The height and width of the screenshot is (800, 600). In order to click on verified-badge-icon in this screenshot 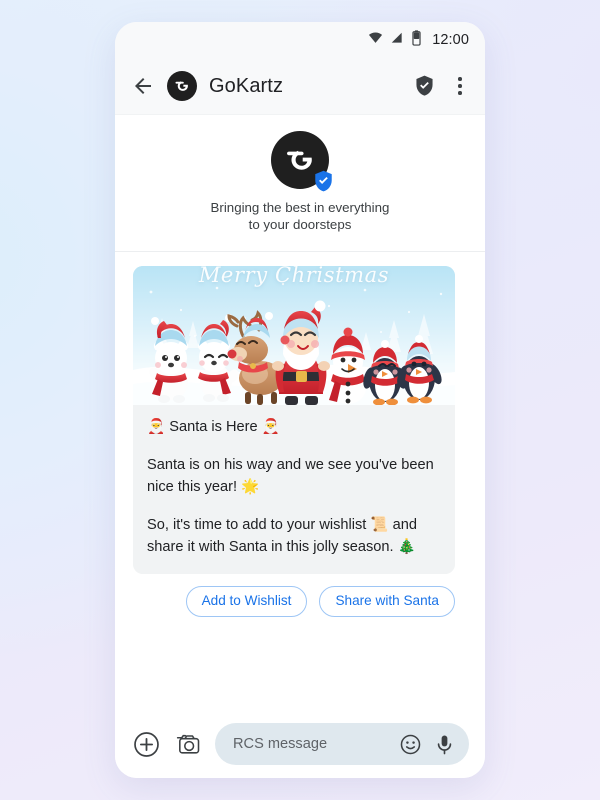, I will do `click(323, 181)`.